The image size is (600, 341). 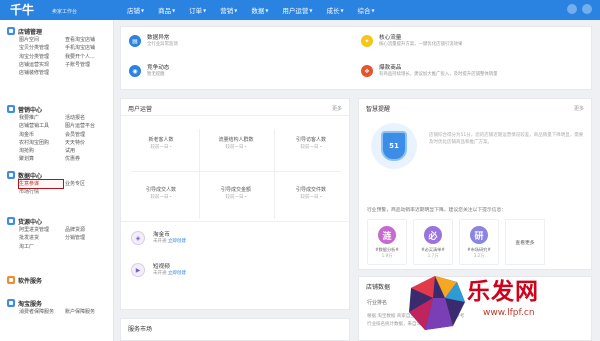 I want to click on metric-new-old-customers: 新老客人数 较前一日 -, so click(x=161, y=144).